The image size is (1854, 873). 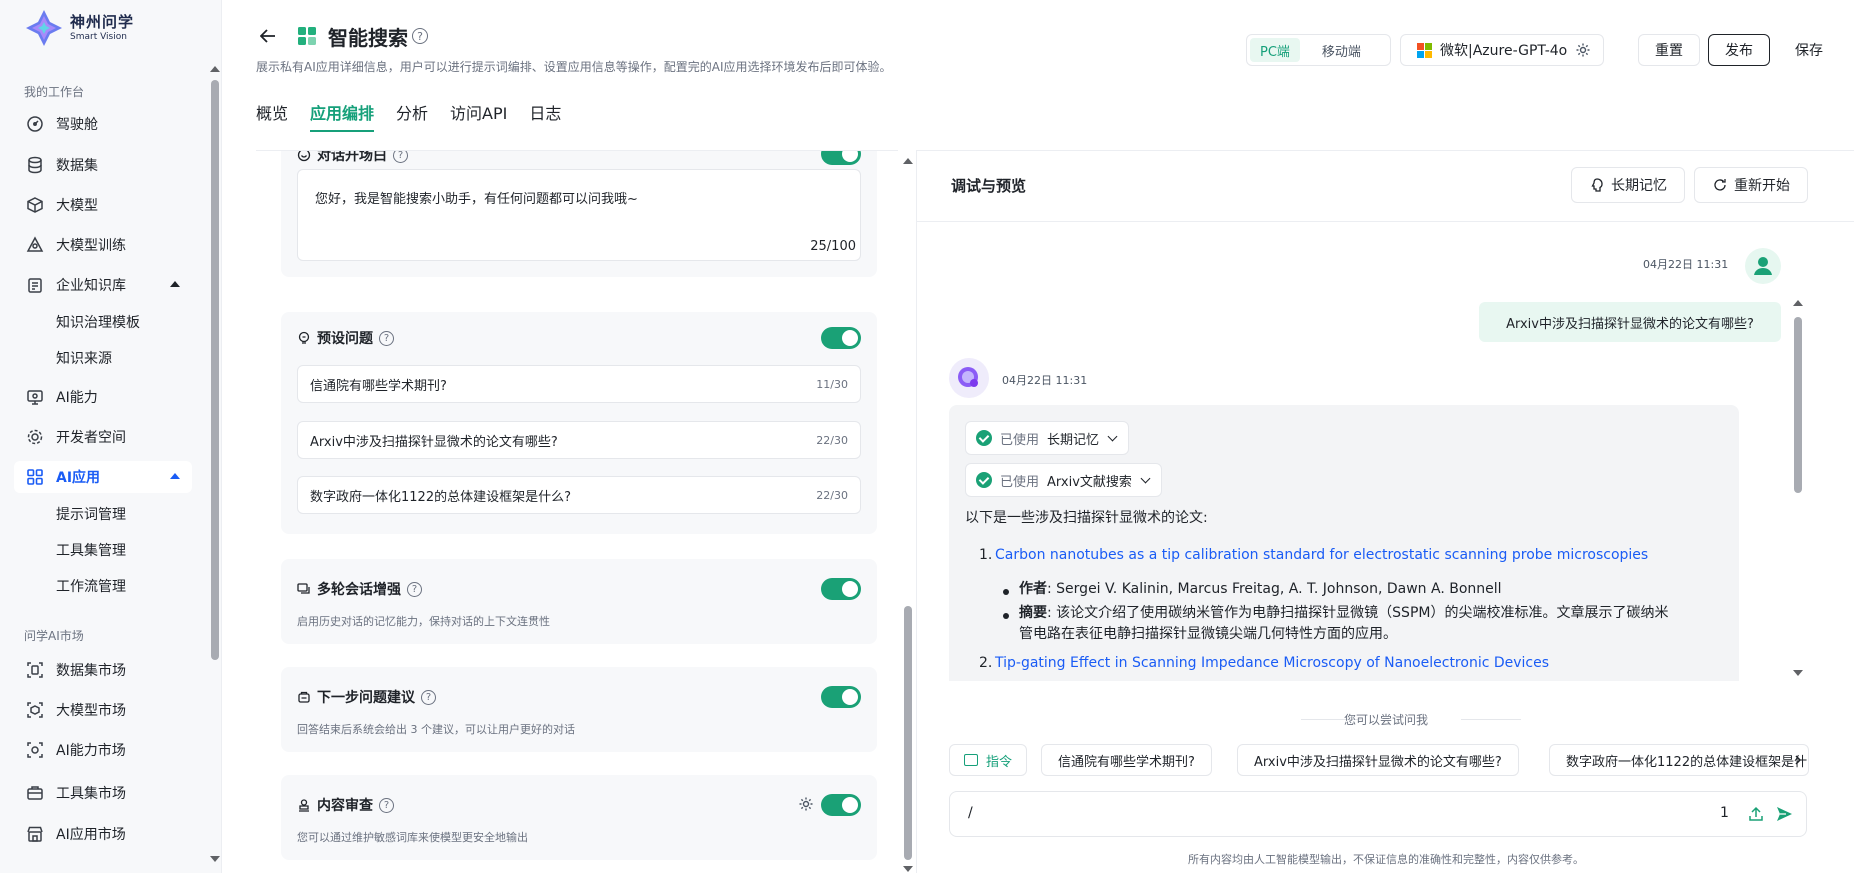 I want to click on sidebar-item-label: AI能力, so click(x=77, y=398).